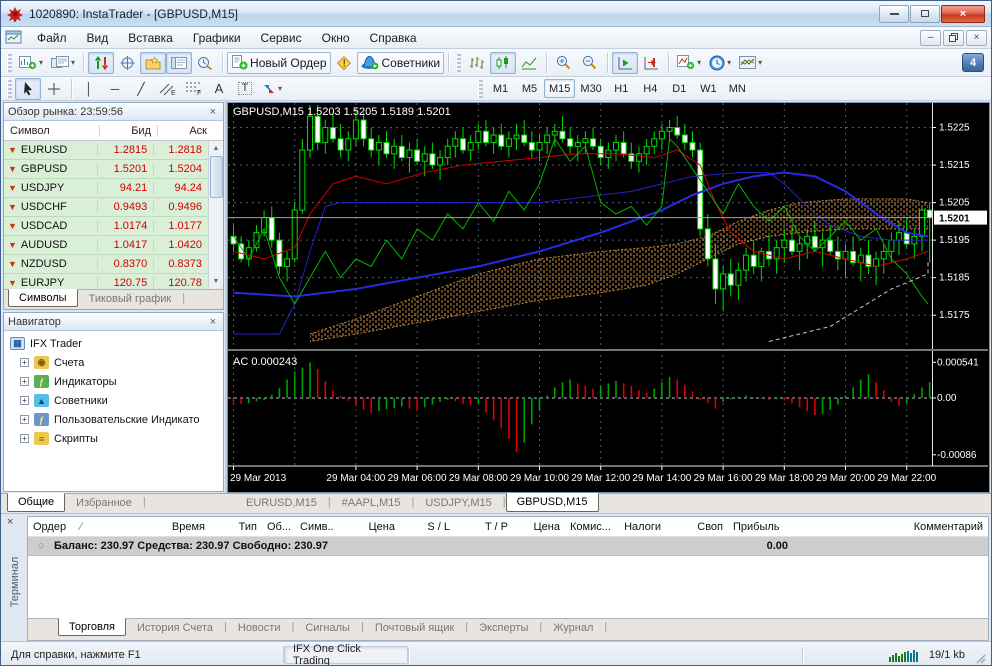  I want to click on expert-advisors-button: Советники, so click(400, 62).